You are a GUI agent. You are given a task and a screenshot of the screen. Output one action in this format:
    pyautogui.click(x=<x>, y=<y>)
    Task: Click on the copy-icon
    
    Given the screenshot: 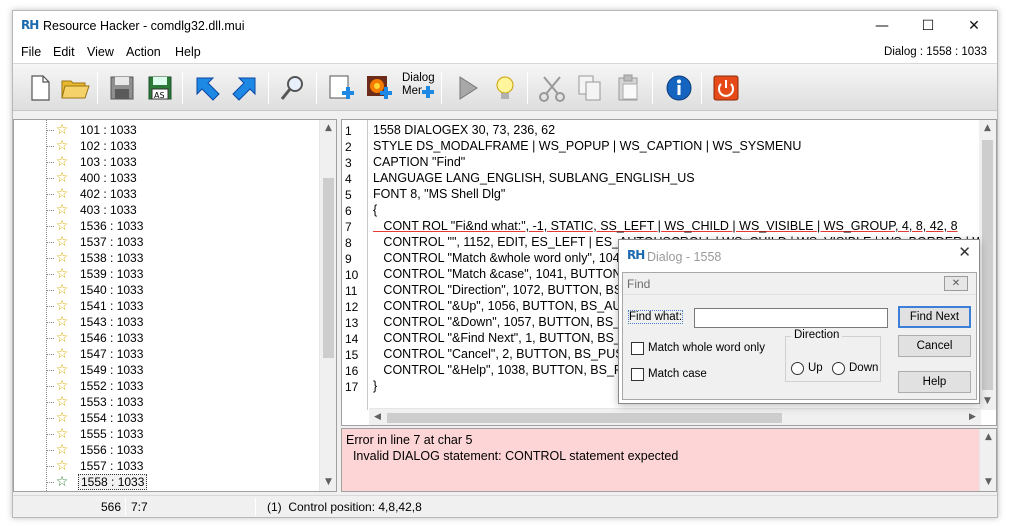 What is the action you would take?
    pyautogui.click(x=590, y=88)
    